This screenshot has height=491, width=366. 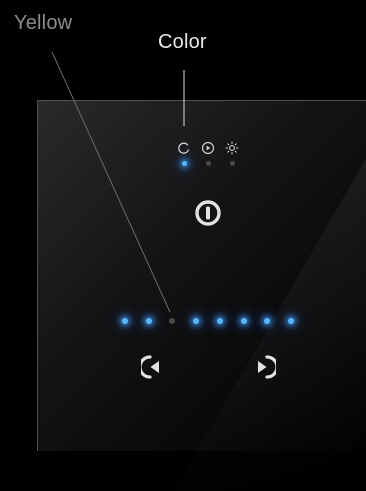 I want to click on next-button, so click(x=263, y=367).